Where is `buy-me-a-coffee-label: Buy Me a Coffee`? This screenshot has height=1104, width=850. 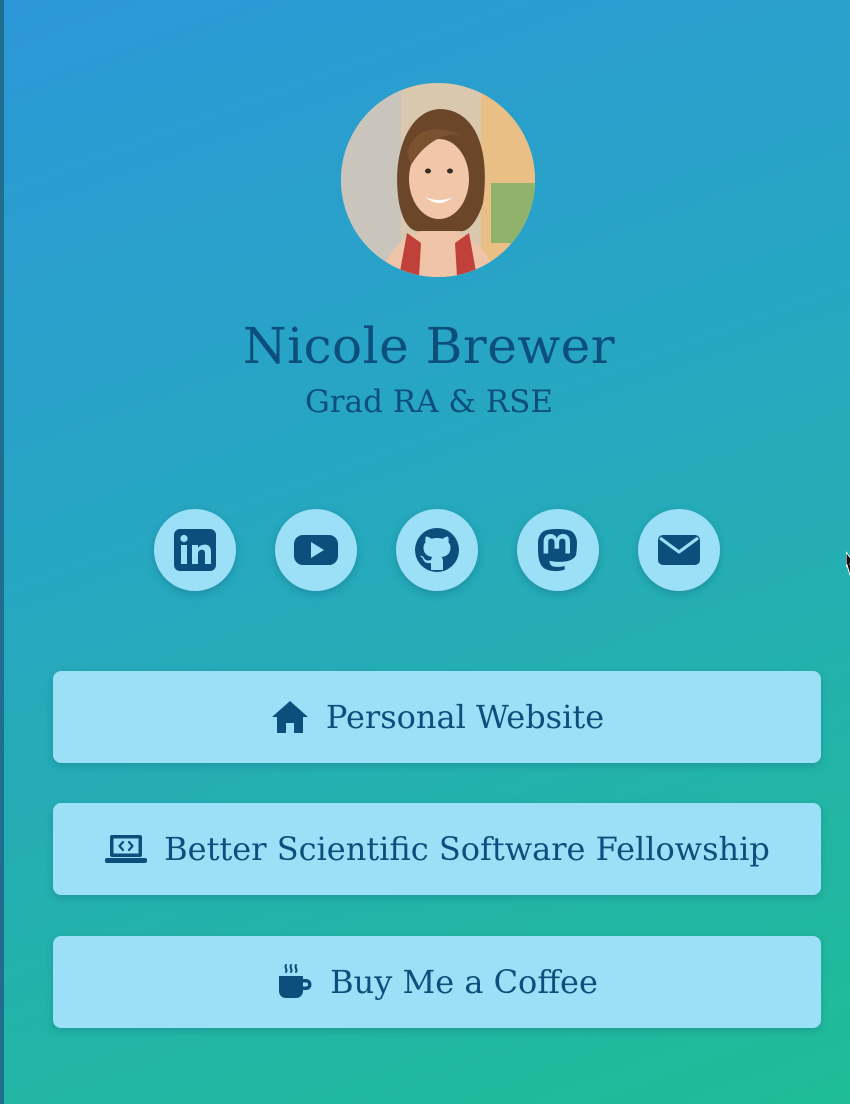 buy-me-a-coffee-label: Buy Me a Coffee is located at coordinates (464, 982).